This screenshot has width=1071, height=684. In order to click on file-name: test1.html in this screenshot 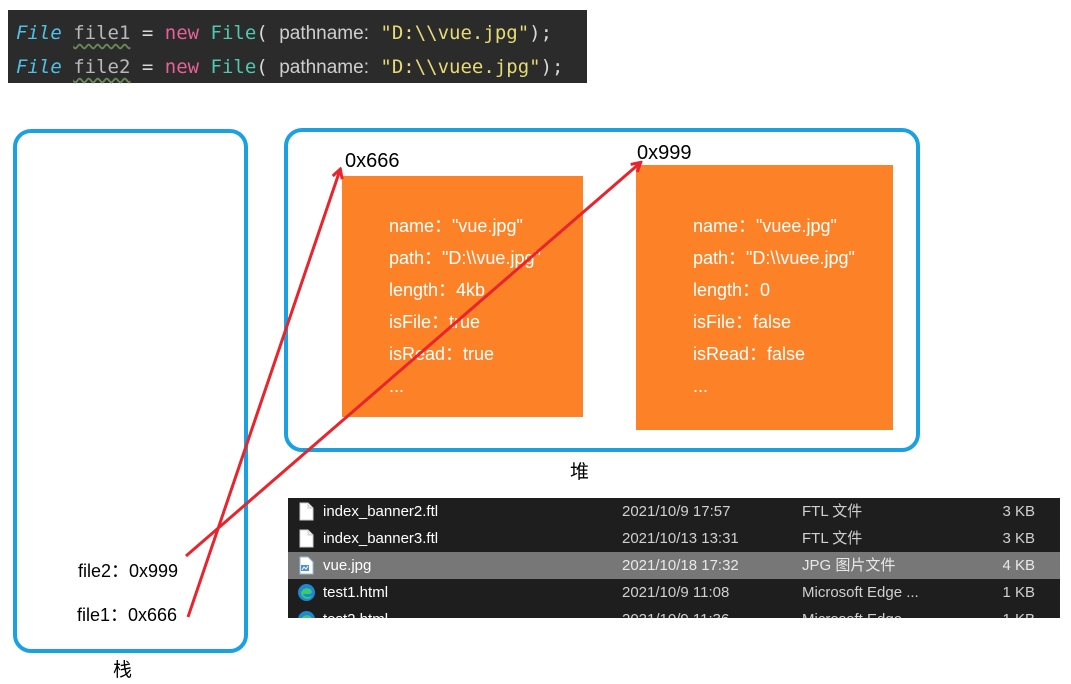, I will do `click(356, 592)`.